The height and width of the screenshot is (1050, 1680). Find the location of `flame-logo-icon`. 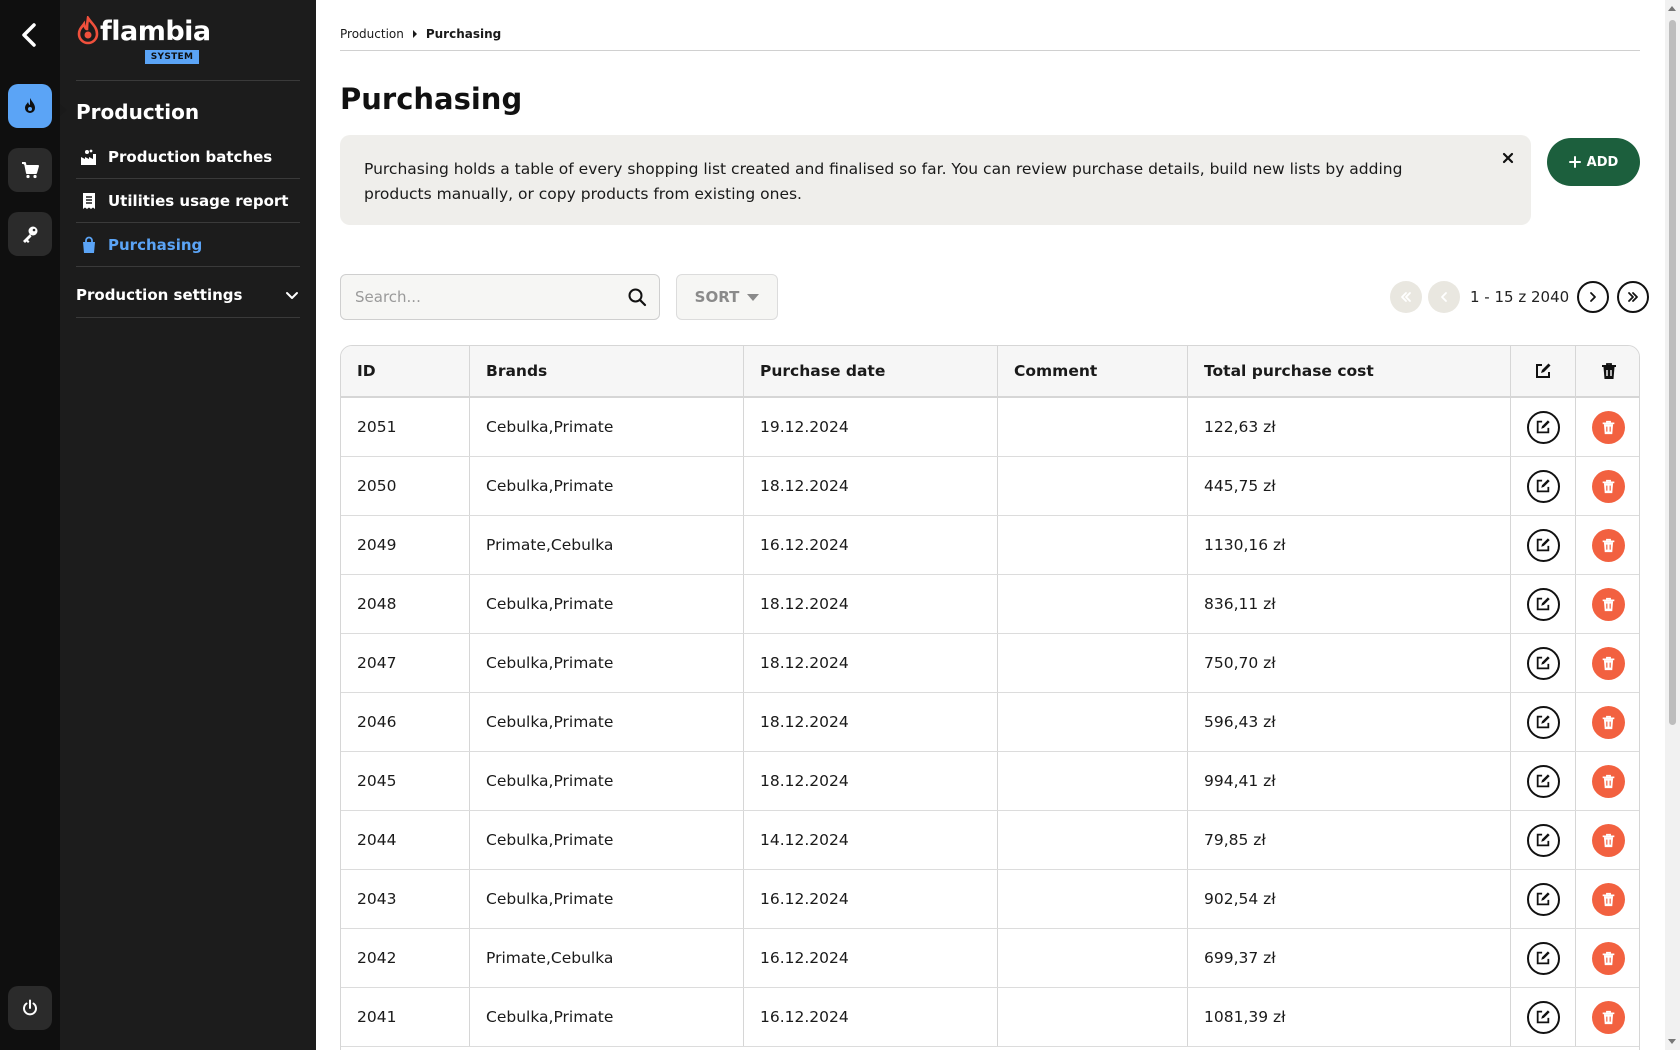

flame-logo-icon is located at coordinates (88, 30).